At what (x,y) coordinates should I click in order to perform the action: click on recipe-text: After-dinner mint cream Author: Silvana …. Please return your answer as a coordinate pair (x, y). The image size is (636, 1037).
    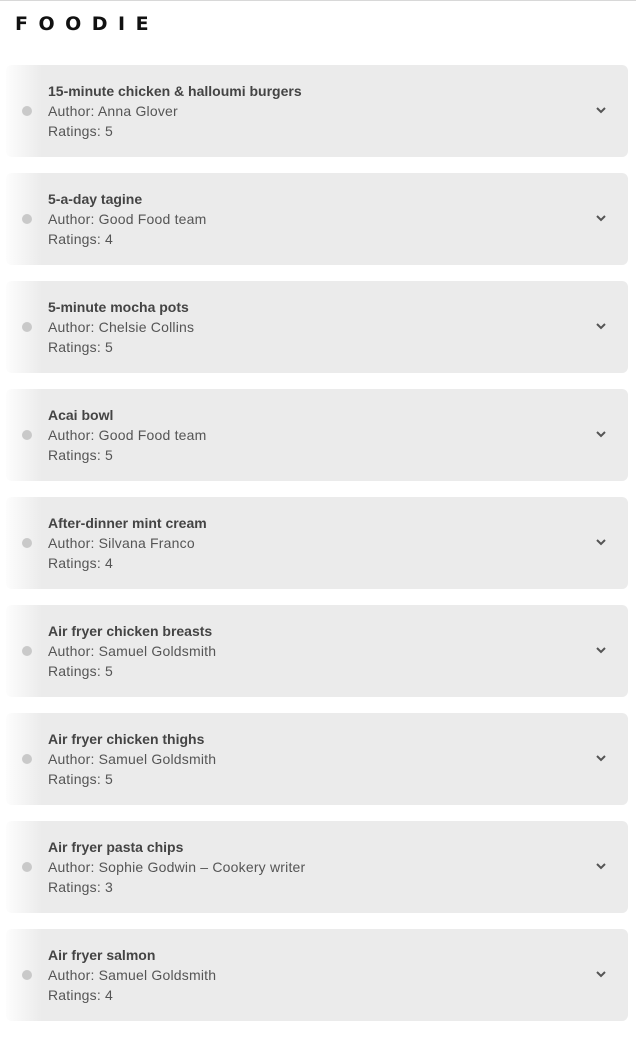
    Looking at the image, I should click on (127, 543).